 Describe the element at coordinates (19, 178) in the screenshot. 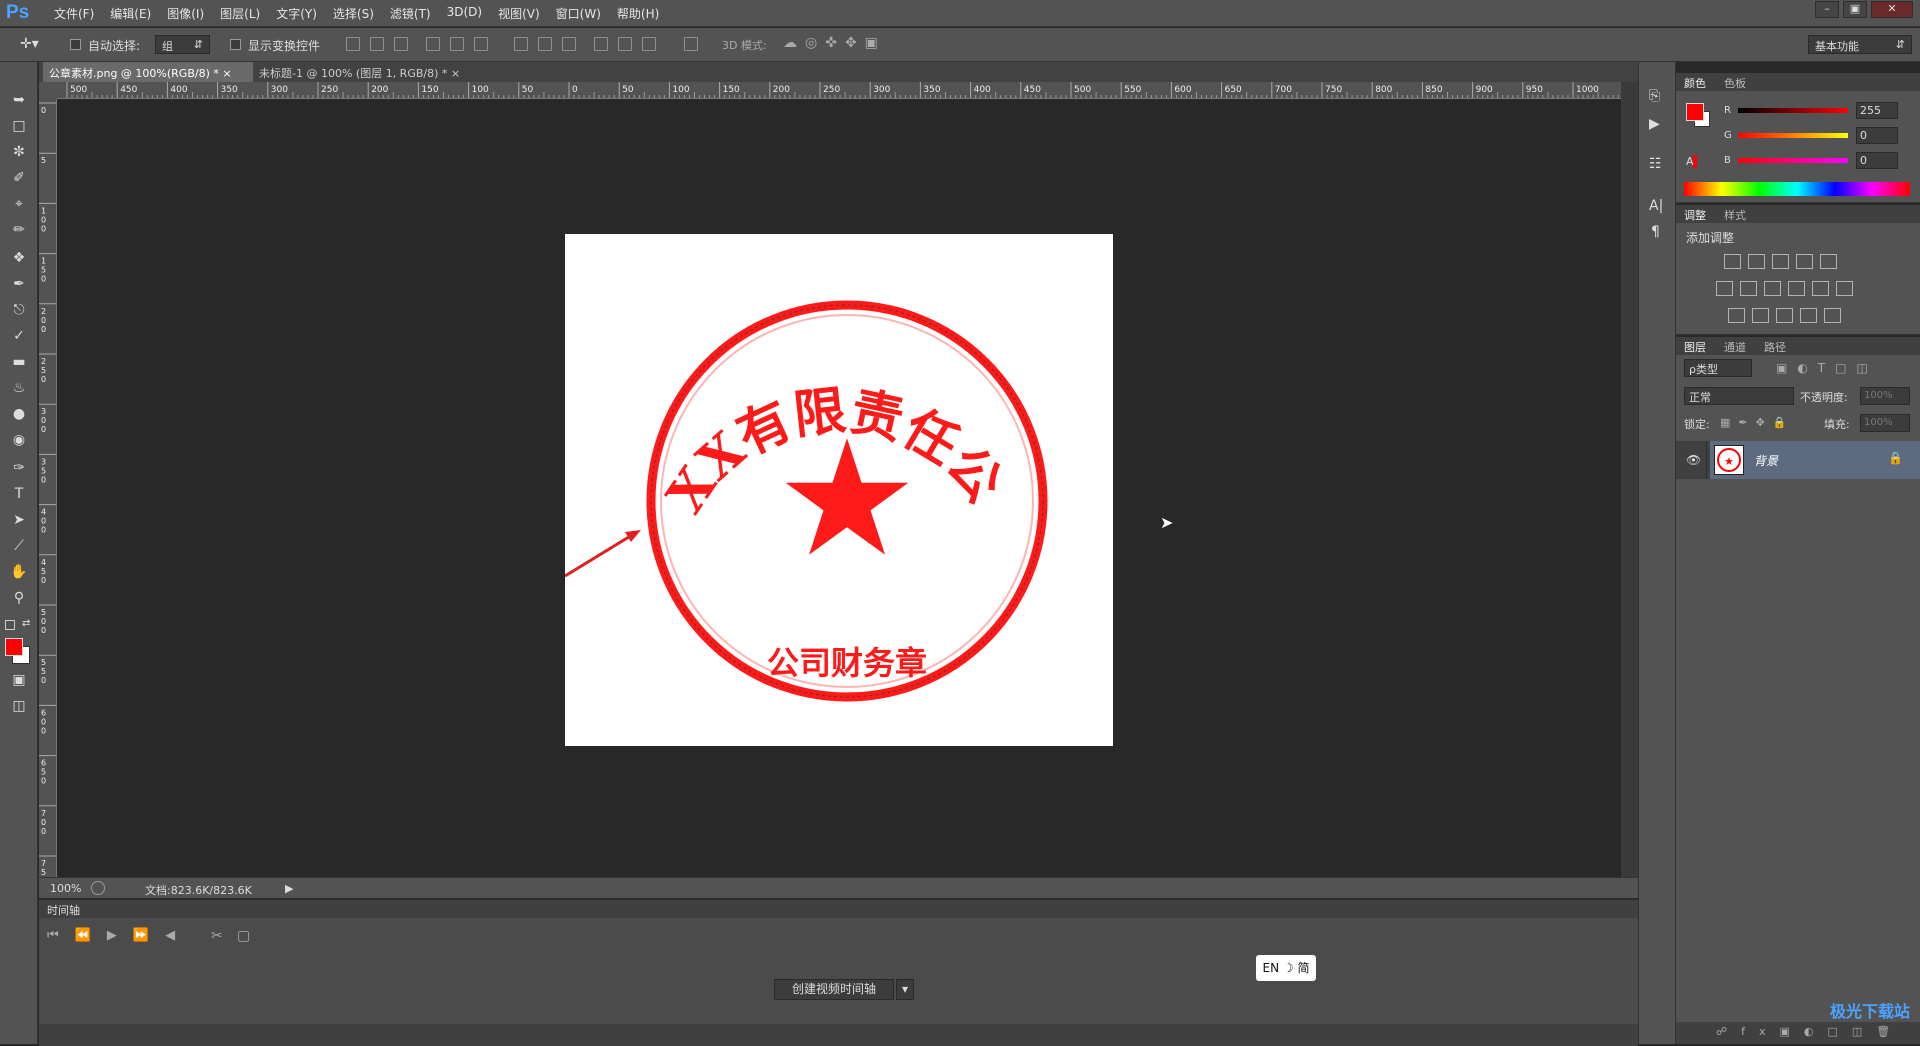

I see `quick-select-tool-icon: ✐` at that location.